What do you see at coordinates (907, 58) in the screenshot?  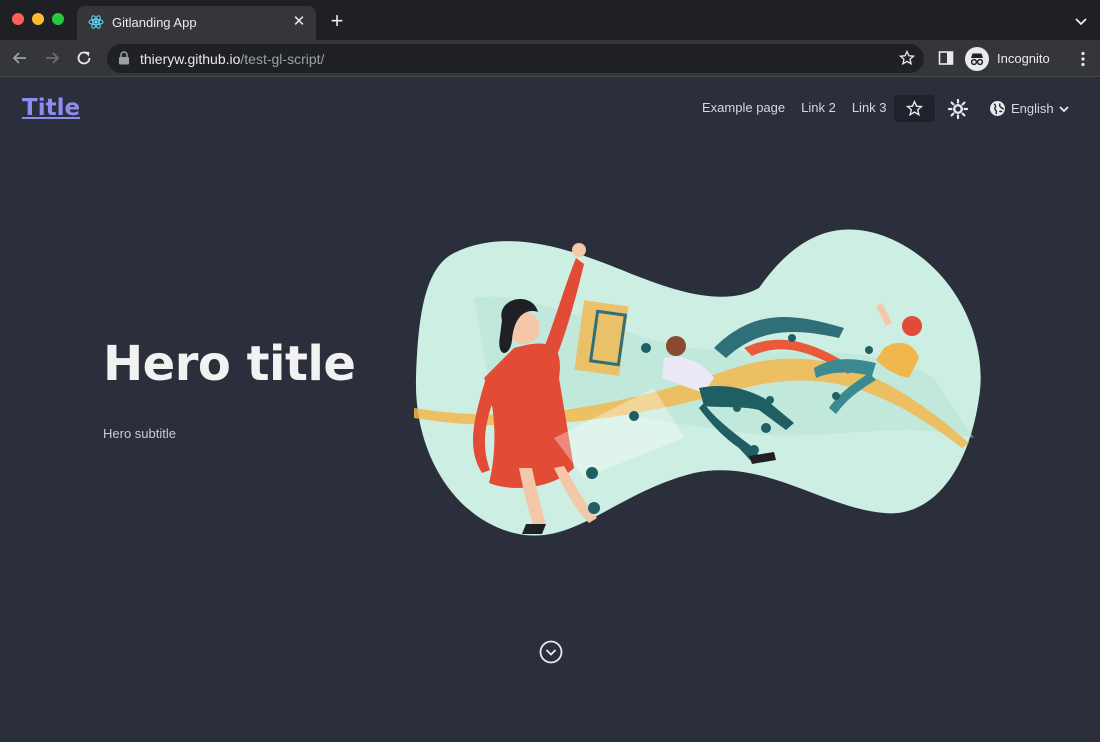 I see `bookmark-star-icon` at bounding box center [907, 58].